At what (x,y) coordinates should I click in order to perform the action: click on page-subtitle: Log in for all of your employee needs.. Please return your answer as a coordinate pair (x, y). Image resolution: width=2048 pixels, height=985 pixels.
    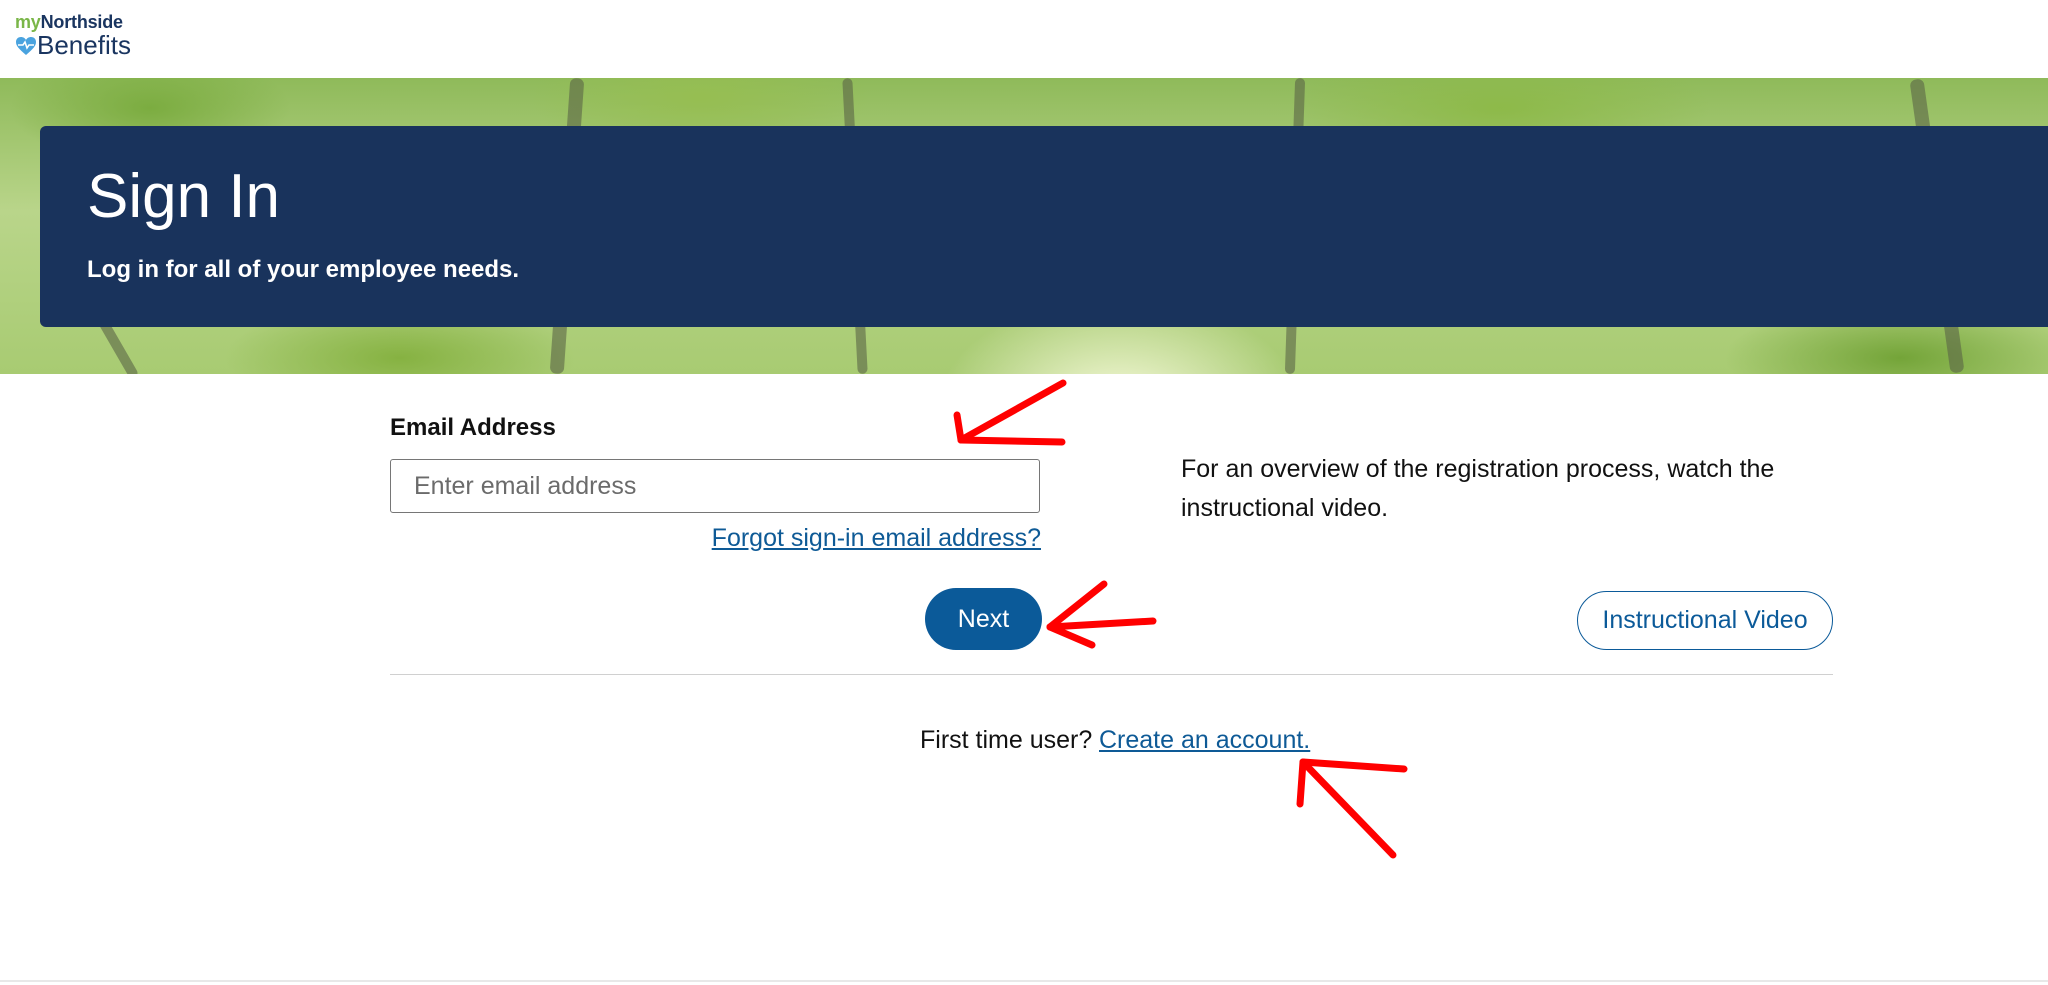
    Looking at the image, I should click on (303, 269).